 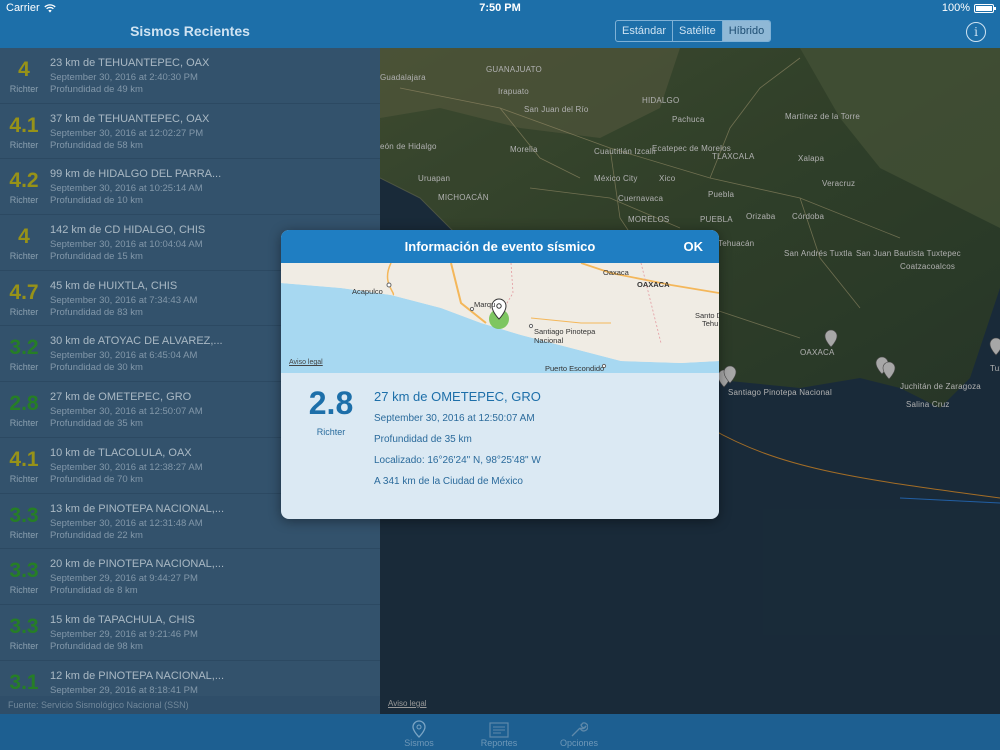 I want to click on dialog-title: Información de evento sísmico, so click(x=500, y=246).